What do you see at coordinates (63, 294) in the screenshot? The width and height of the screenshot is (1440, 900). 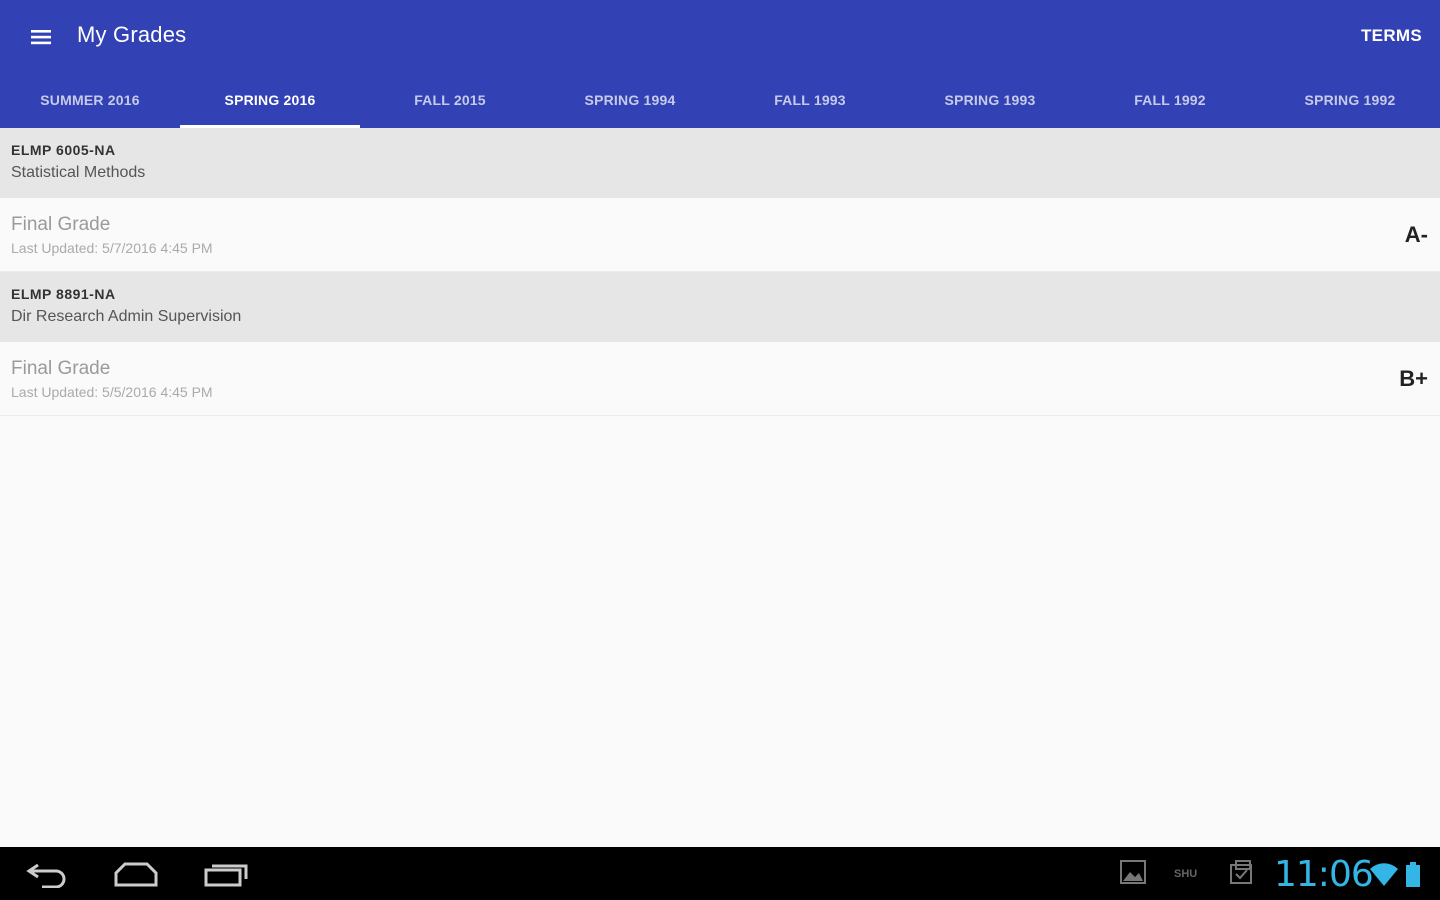 I see `course-code: ELMP 8891-NA` at bounding box center [63, 294].